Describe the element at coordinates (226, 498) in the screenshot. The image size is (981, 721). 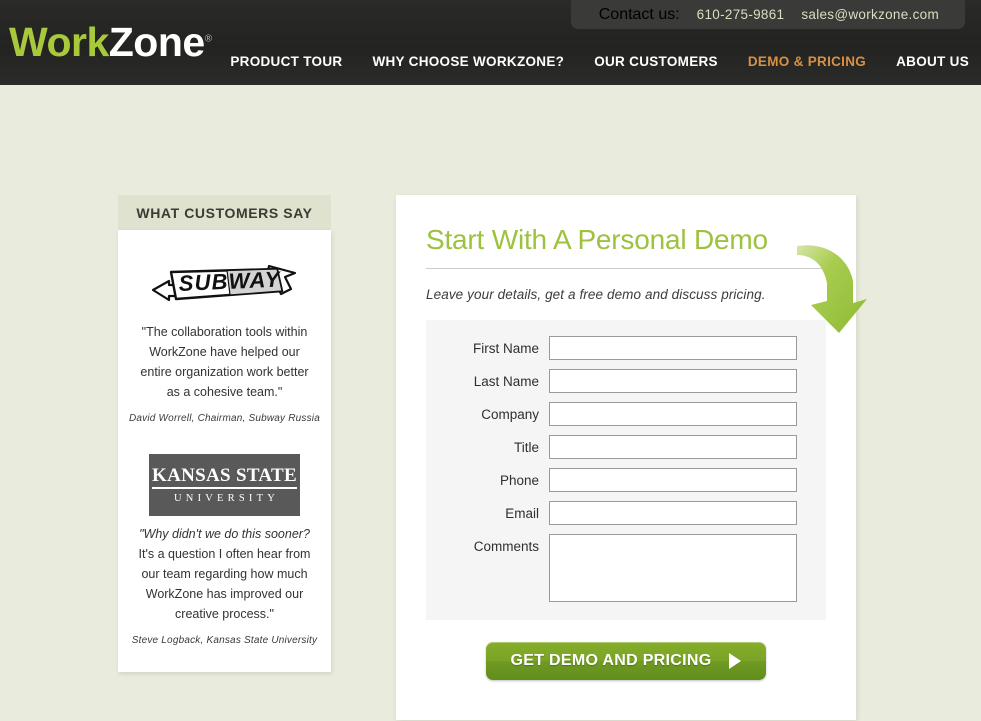
I see `ksu-logo-line2: UNIVERSITY` at that location.